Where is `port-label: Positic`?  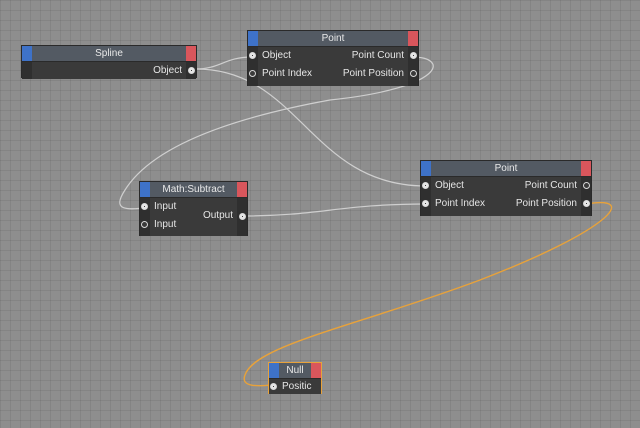 port-label: Positic is located at coordinates (297, 386).